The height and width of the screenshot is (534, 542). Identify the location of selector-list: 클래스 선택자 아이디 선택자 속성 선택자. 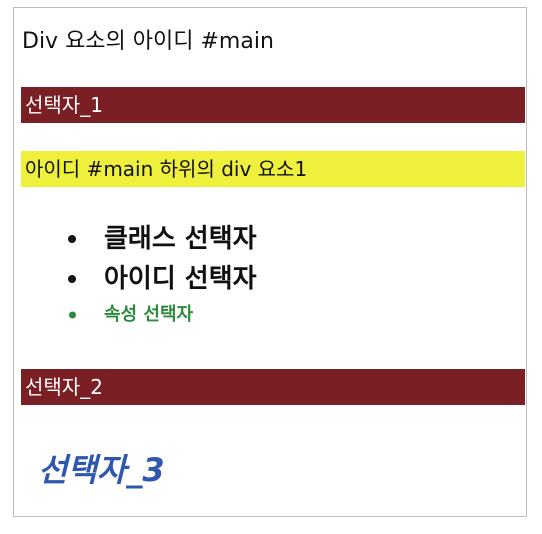
(160, 274).